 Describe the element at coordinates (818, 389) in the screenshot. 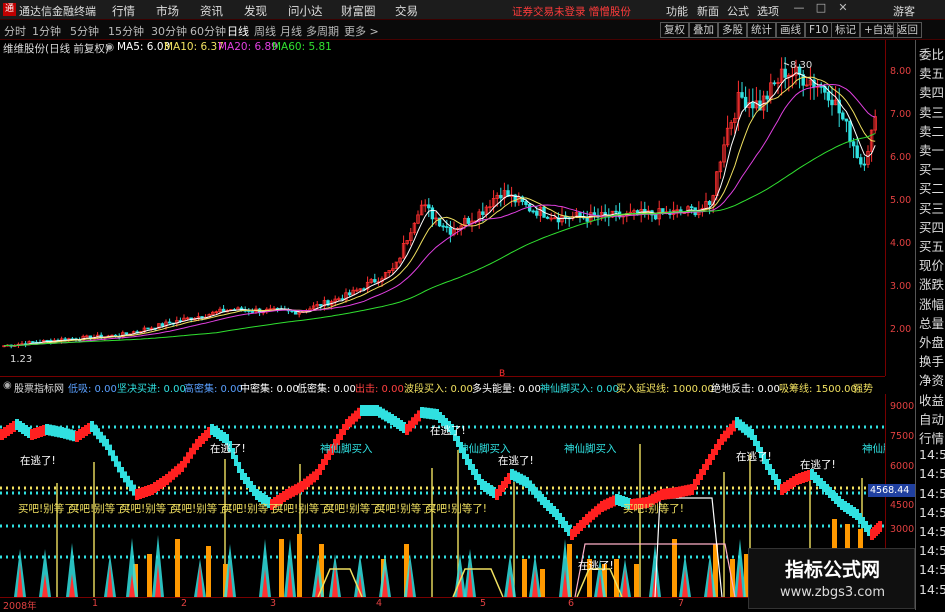

I see `indicator-item: 吸筹线: 1500.00` at that location.